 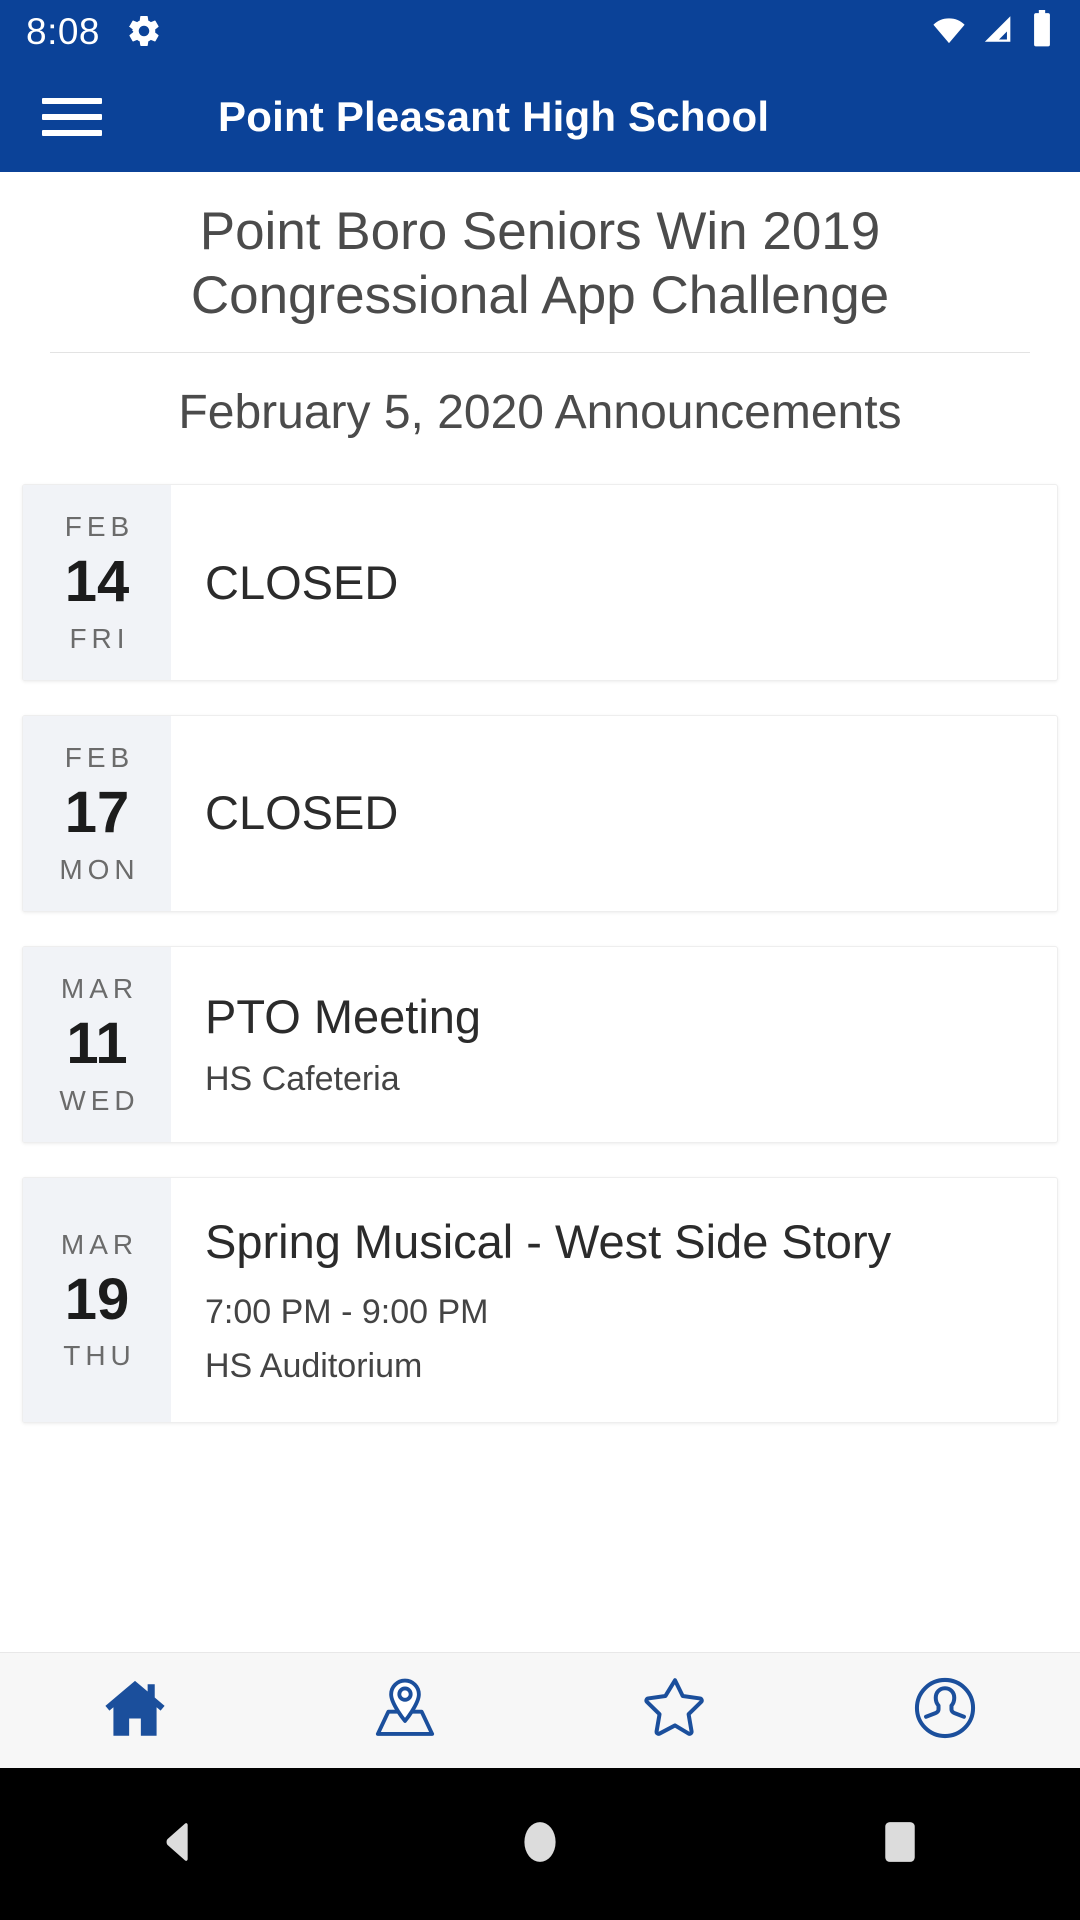 I want to click on app-bar: Point Pleasant High School, so click(x=540, y=117).